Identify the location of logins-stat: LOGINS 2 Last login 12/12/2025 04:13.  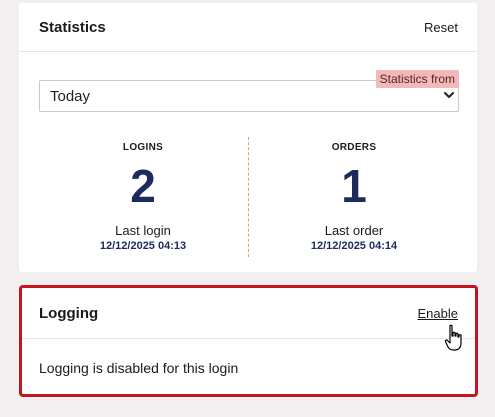
(143, 195).